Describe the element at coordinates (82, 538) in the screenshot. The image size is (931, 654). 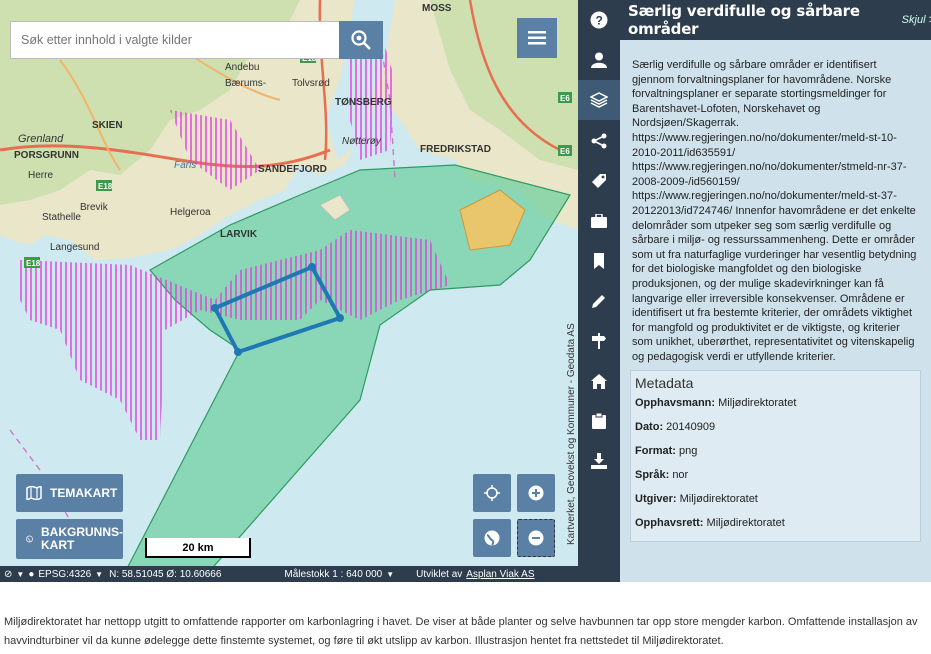
I see `bakgrunnskart-label: BAKGRUNNS- KART` at that location.